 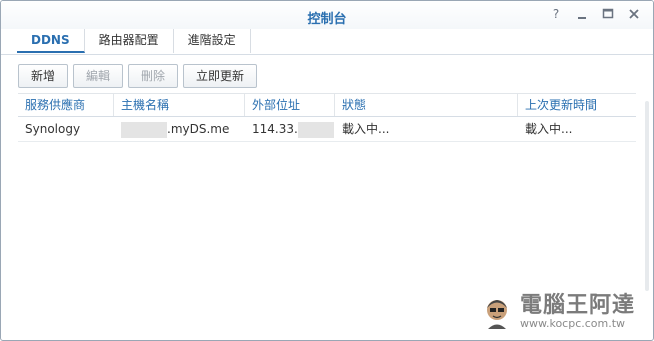 I want to click on column-header-external-address: 外部位址, so click(x=290, y=105).